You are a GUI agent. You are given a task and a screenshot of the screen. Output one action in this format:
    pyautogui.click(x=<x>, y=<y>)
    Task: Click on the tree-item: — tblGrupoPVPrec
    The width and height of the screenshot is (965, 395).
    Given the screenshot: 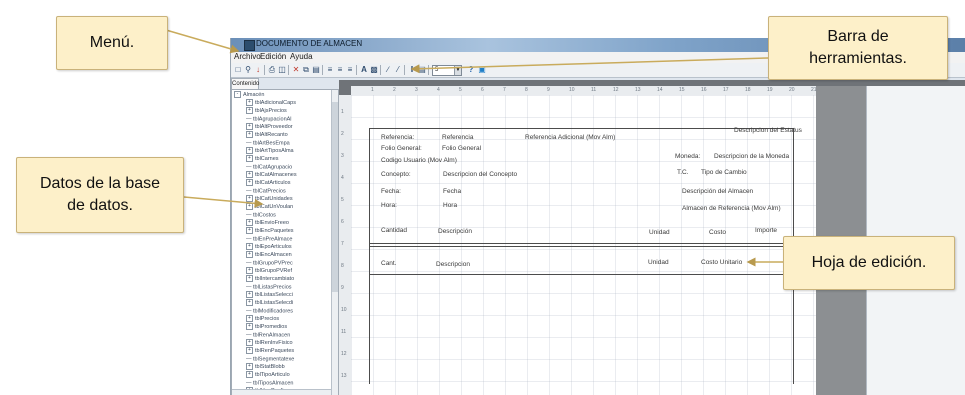 What is the action you would take?
    pyautogui.click(x=269, y=263)
    